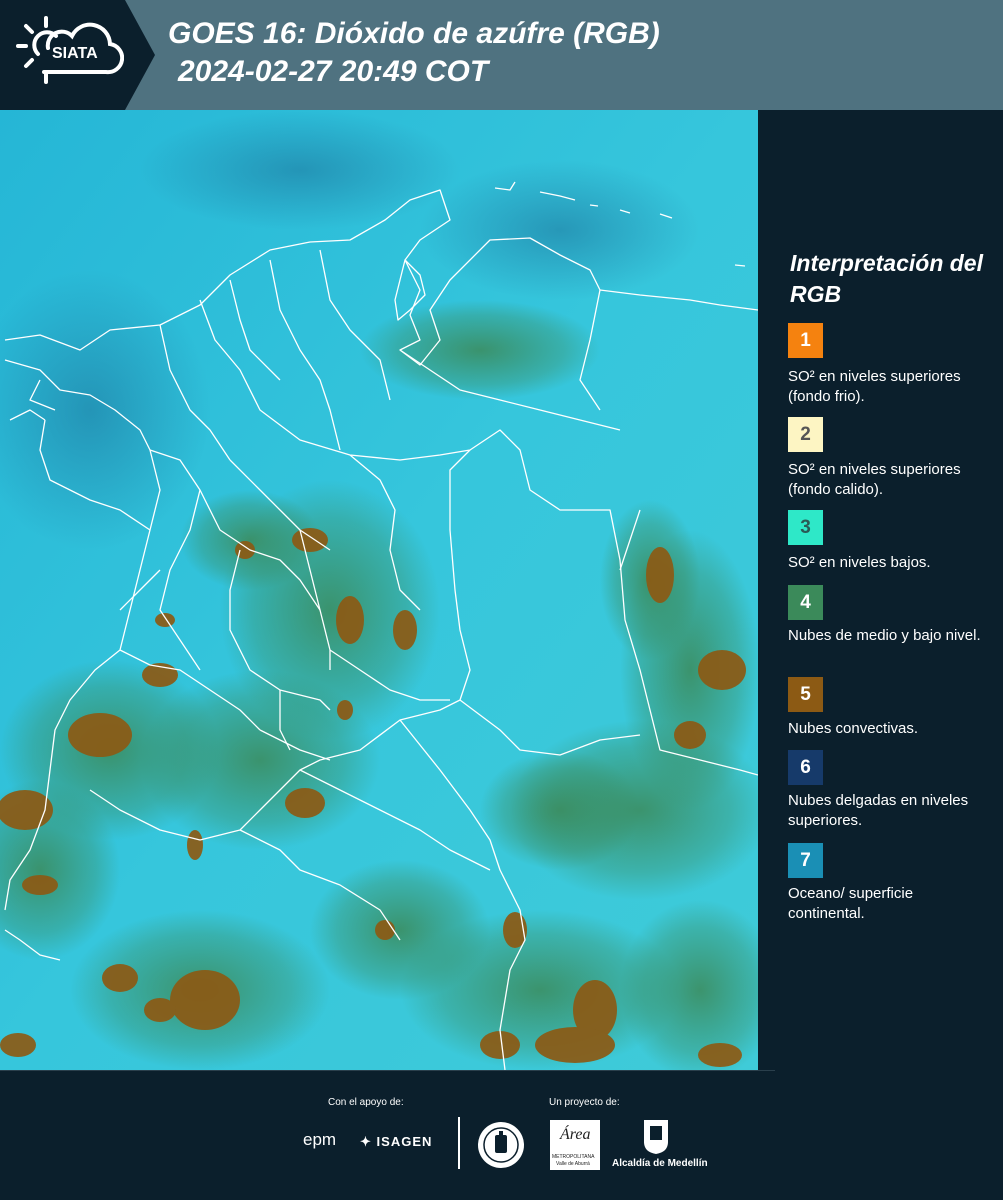  What do you see at coordinates (660, 1163) in the screenshot?
I see `alcaldia-de-medellin-label: Alcaldía de Medellín` at bounding box center [660, 1163].